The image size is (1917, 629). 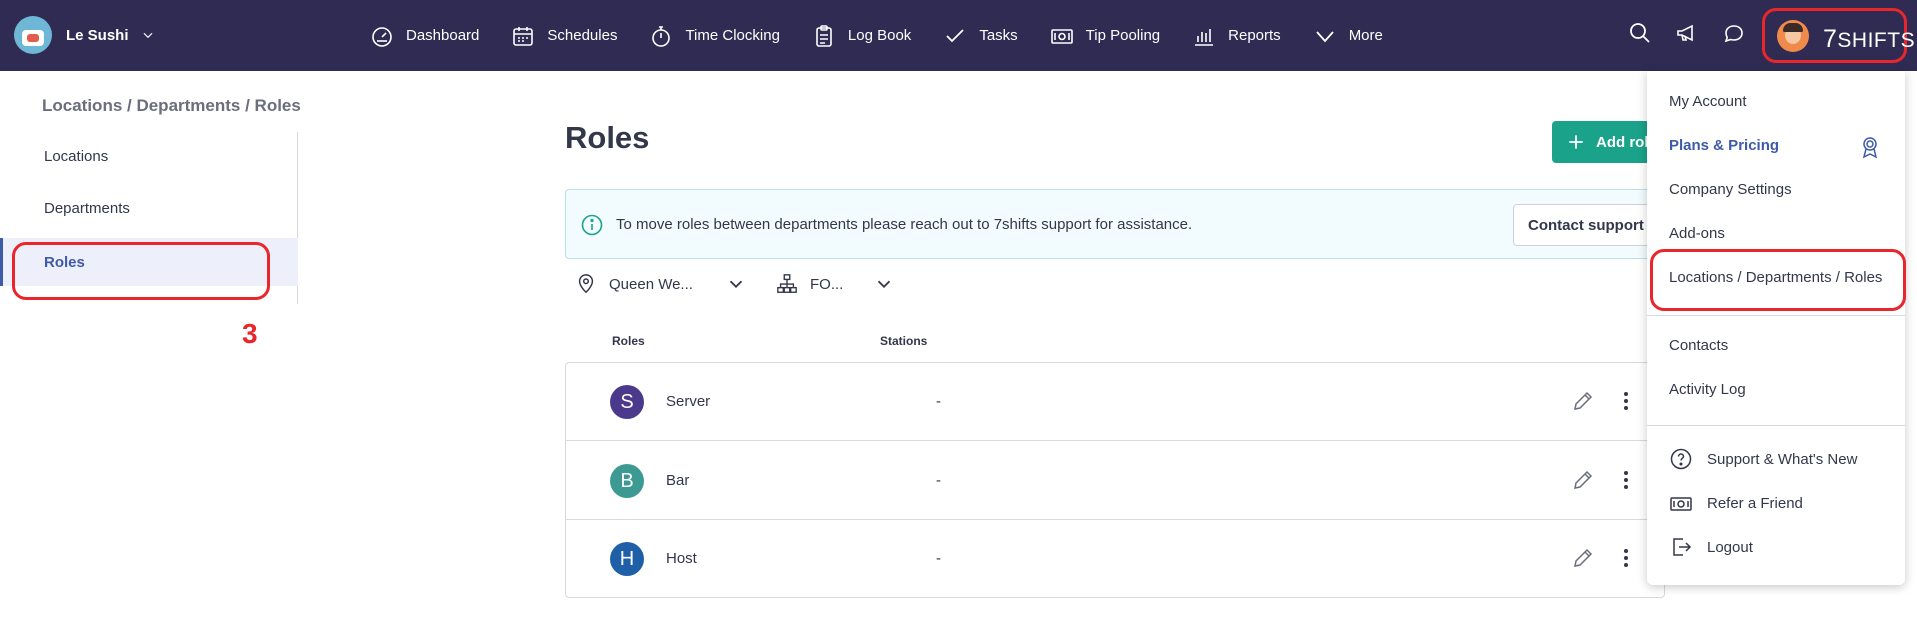 I want to click on table-row: H Host -, so click(x=1116, y=559).